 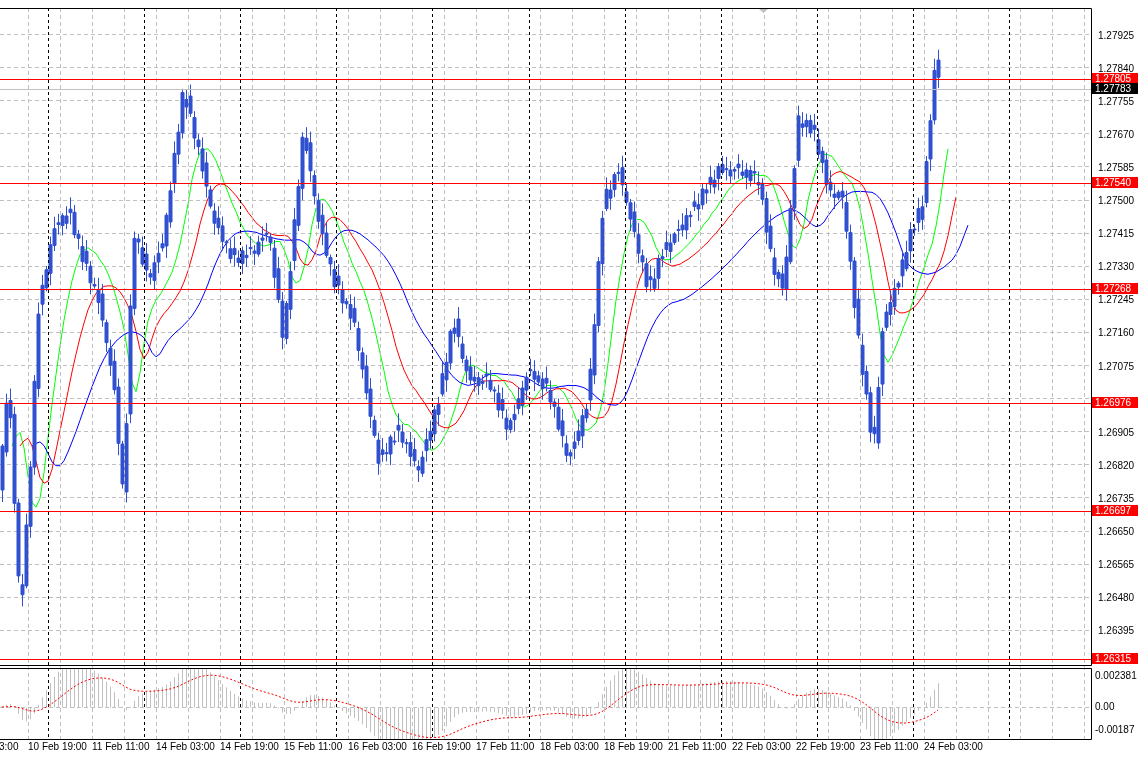 I want to click on time-label: 18 Feb 19:00, so click(x=633, y=746).